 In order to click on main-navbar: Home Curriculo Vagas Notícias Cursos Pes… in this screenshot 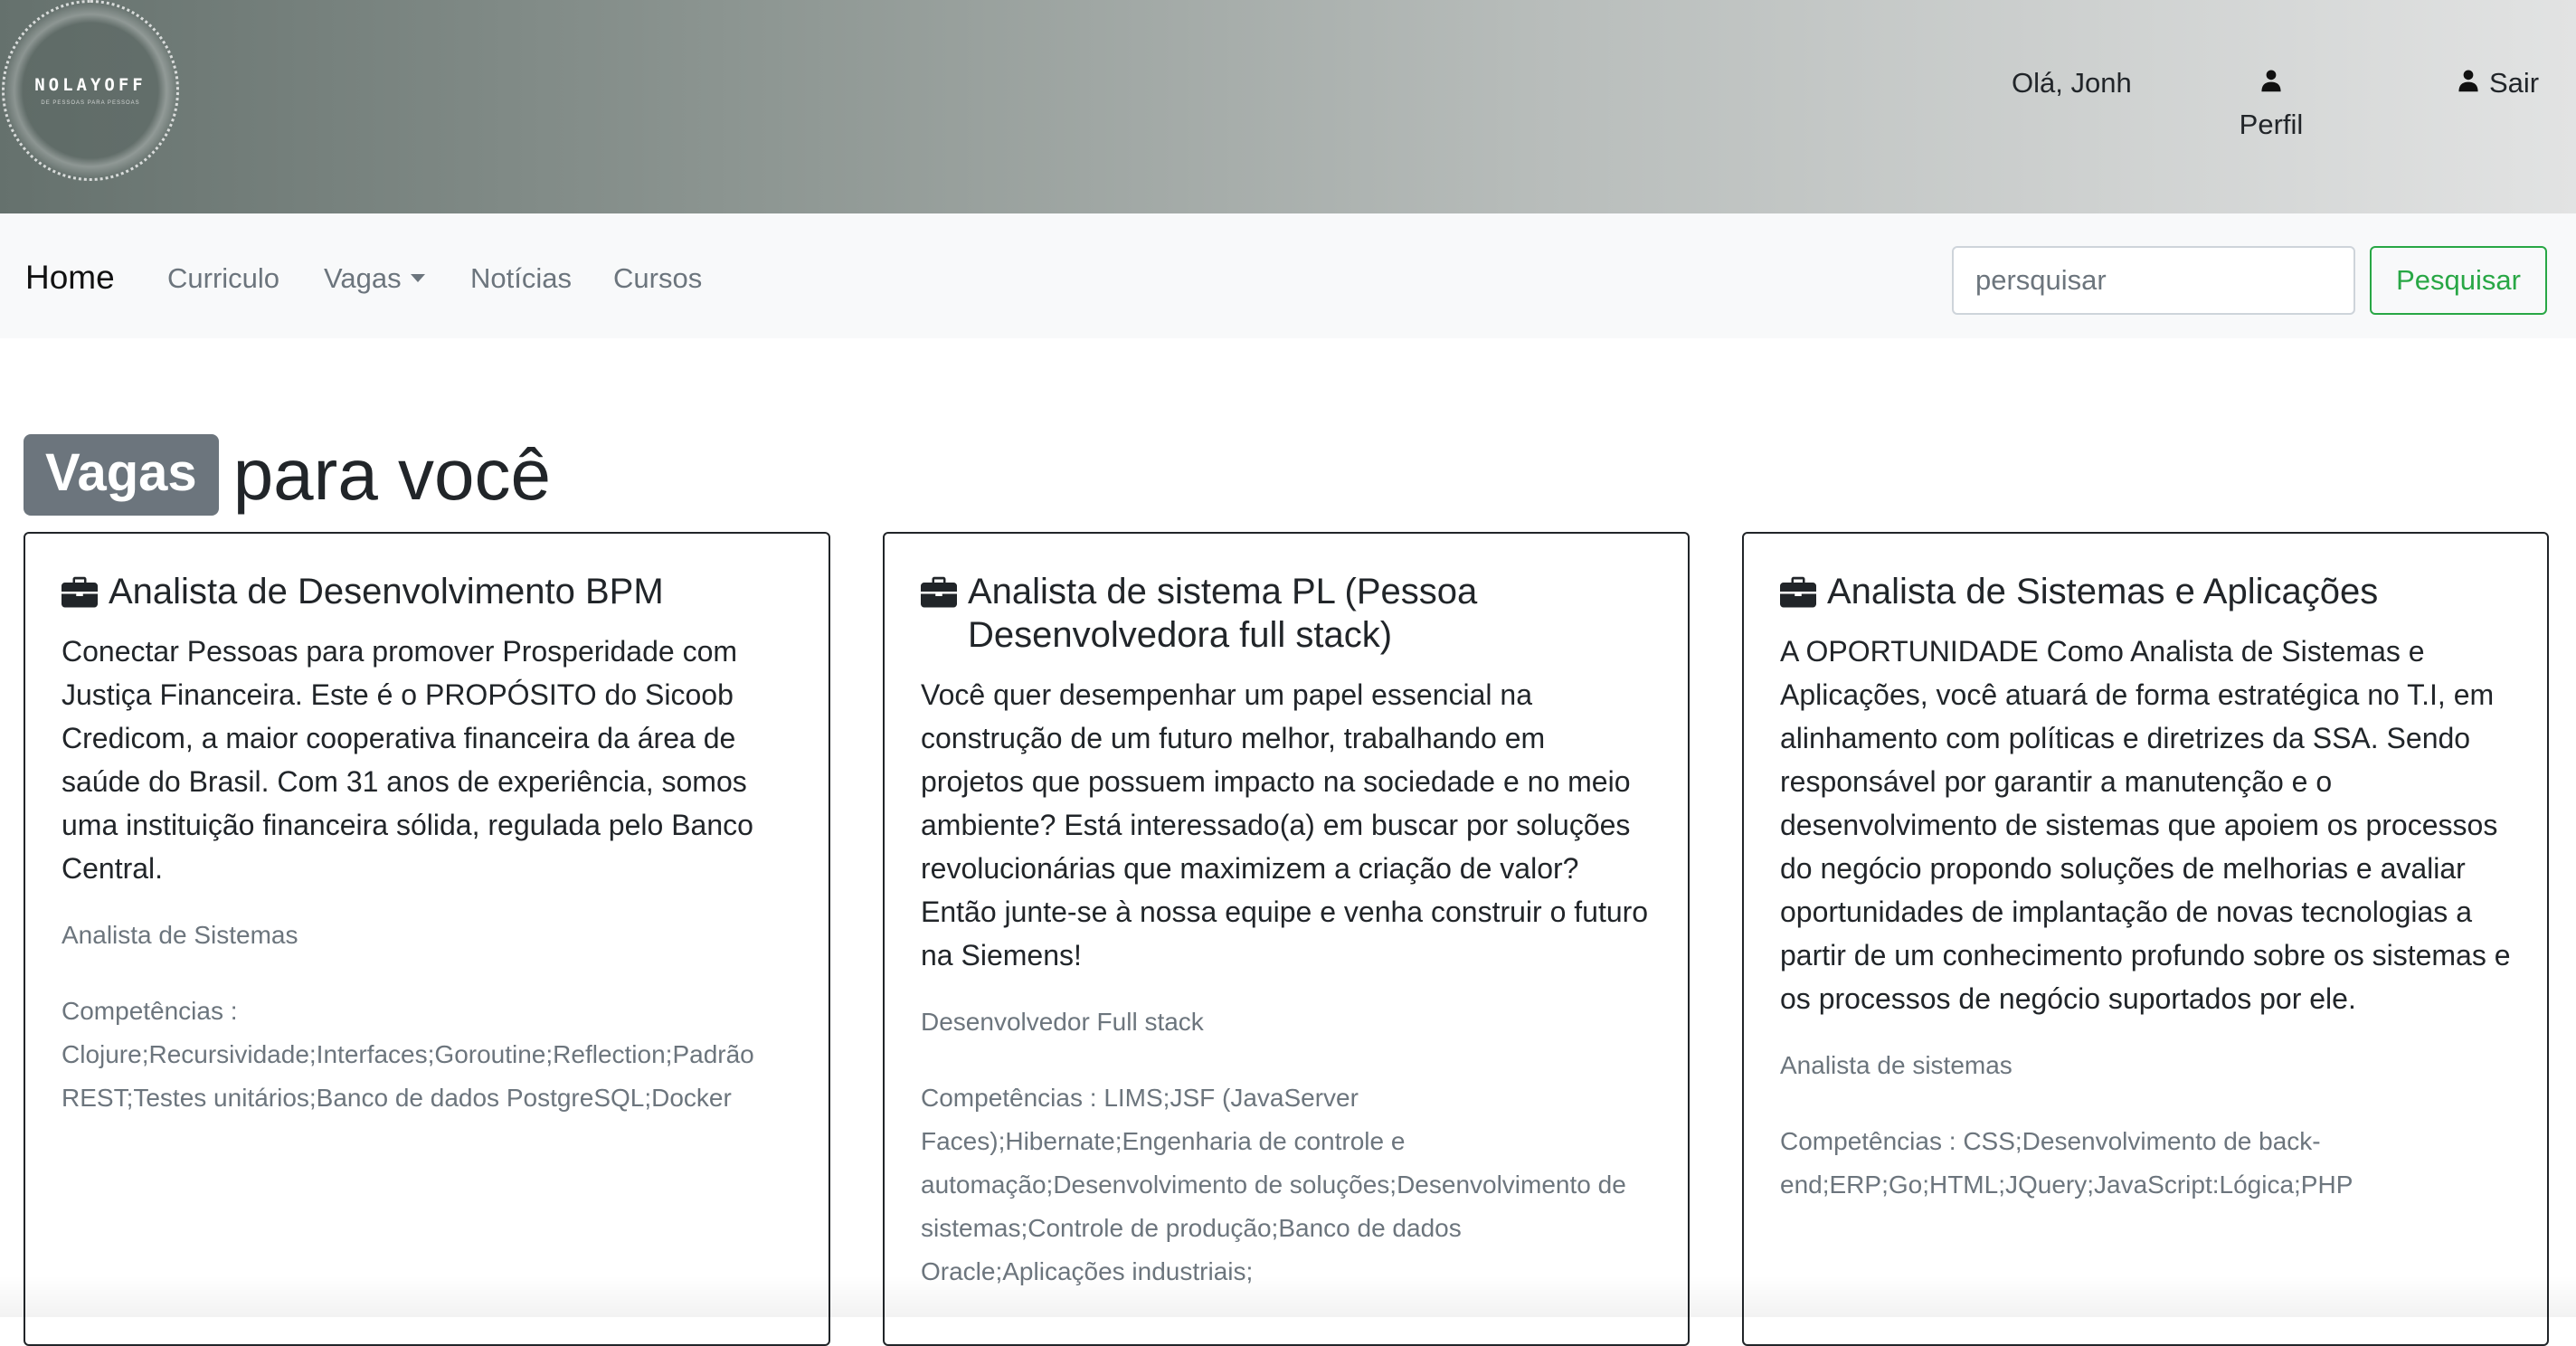, I will do `click(1288, 276)`.